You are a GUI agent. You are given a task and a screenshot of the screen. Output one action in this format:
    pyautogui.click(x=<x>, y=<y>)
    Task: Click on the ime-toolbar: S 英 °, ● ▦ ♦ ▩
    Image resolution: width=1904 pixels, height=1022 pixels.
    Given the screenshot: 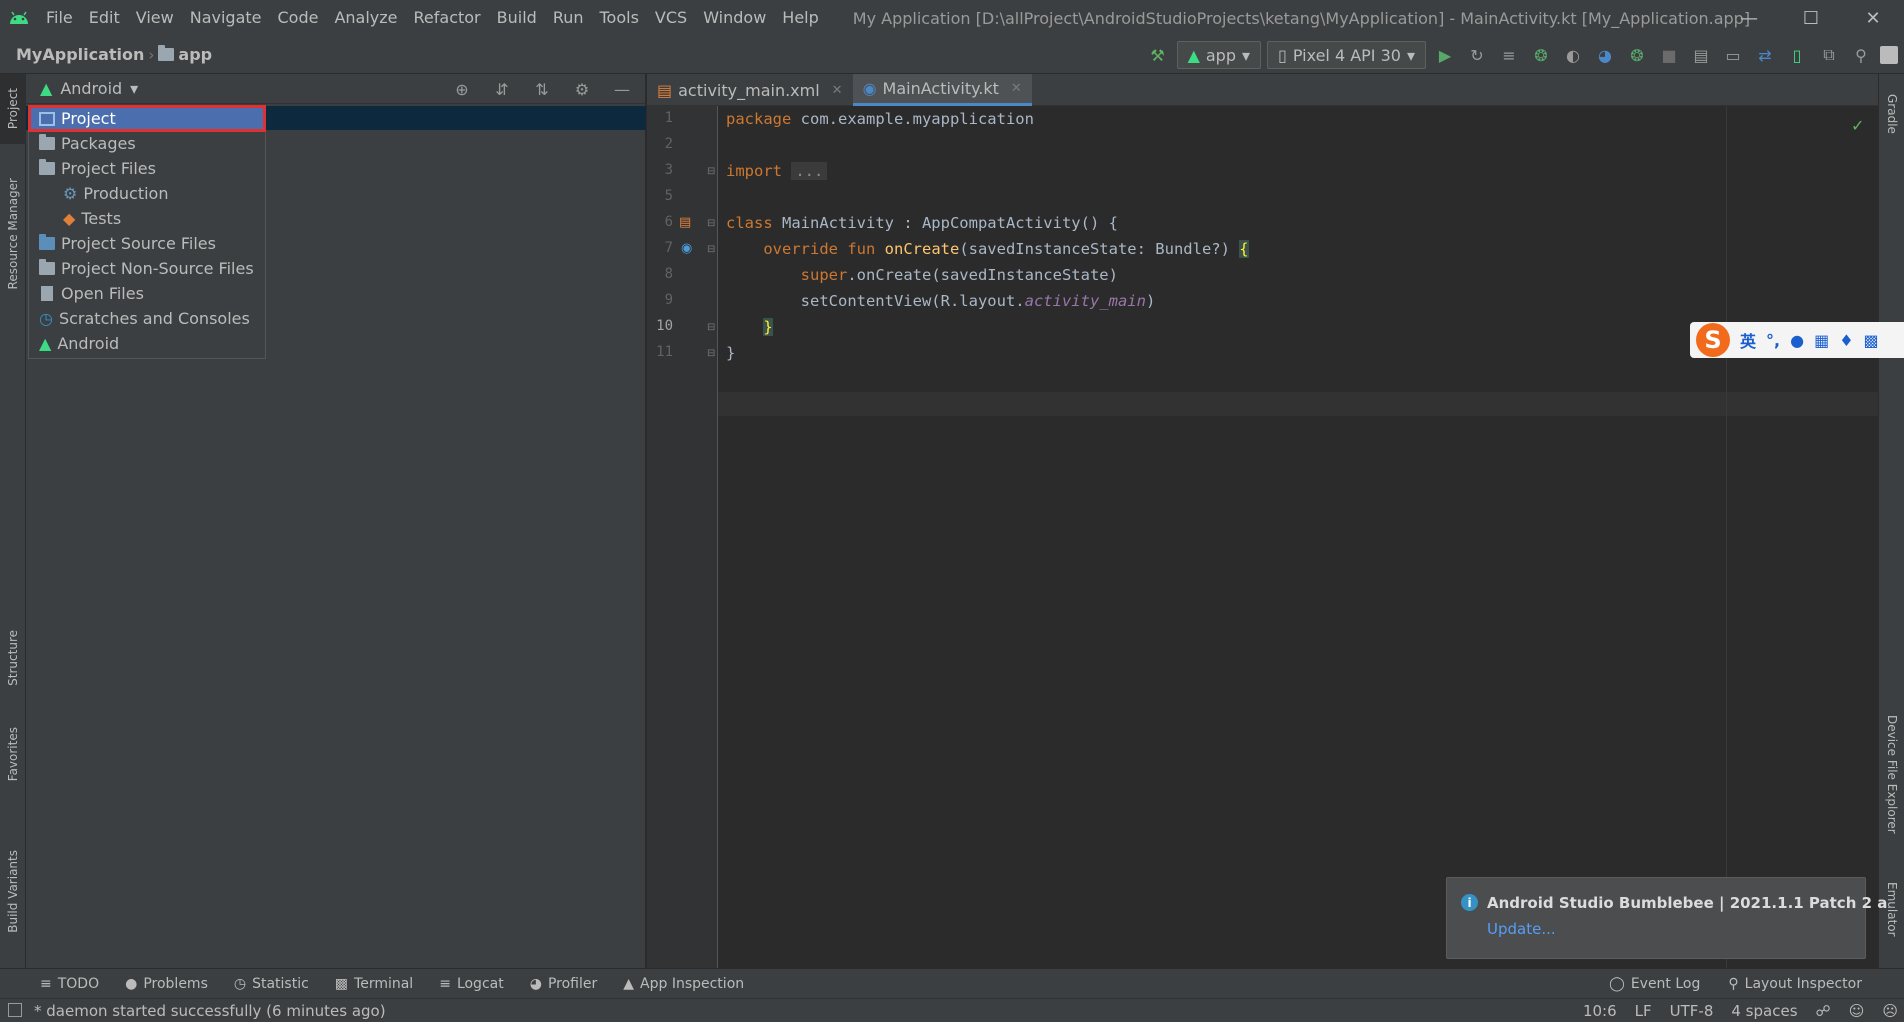 What is the action you would take?
    pyautogui.click(x=1797, y=340)
    